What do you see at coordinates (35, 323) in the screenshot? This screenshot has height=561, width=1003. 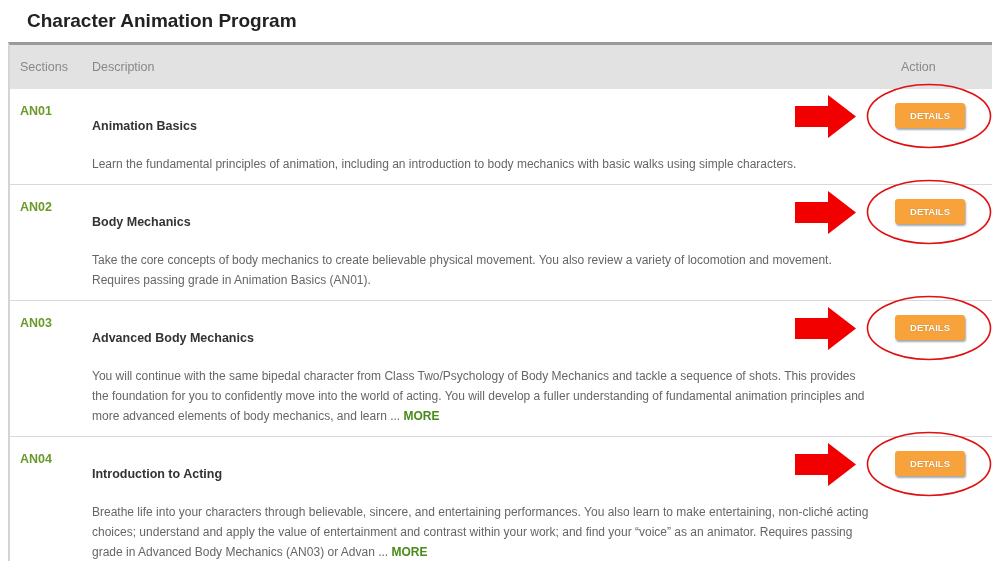 I see `section-code: AN03` at bounding box center [35, 323].